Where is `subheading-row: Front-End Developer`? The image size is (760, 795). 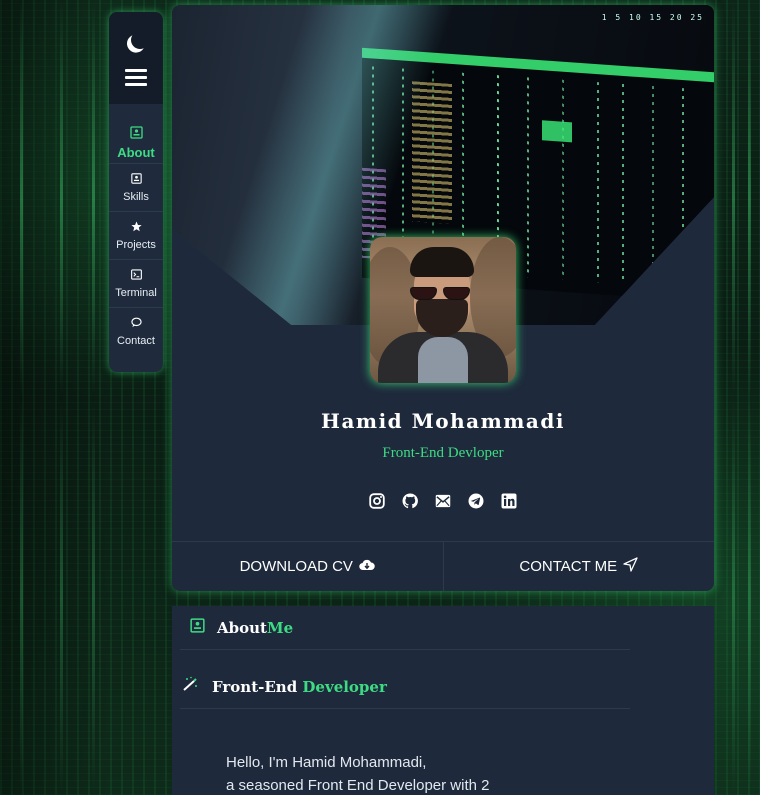
subheading-row: Front-End Developer is located at coordinates (405, 687).